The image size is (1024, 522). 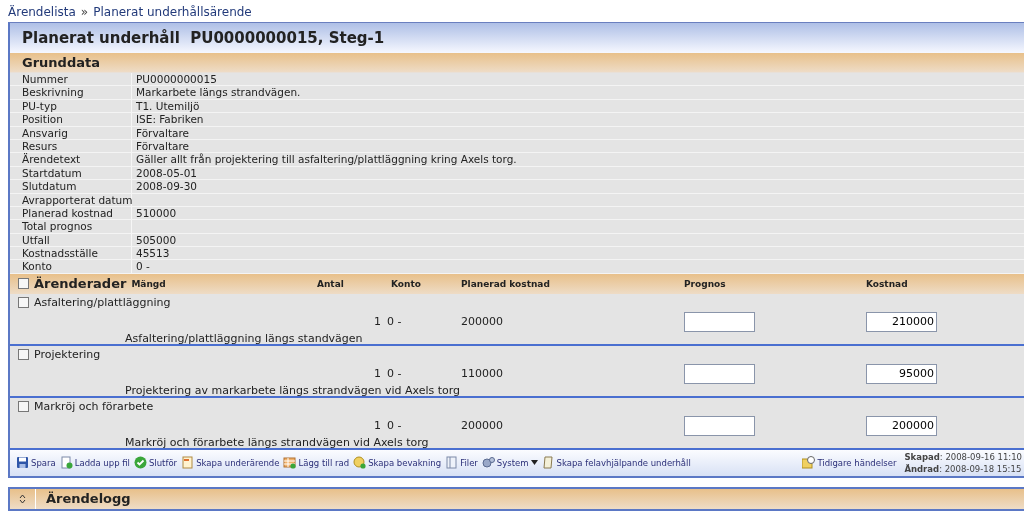 I want to click on row-title: Asfaltering/plattläggning, so click(x=102, y=302).